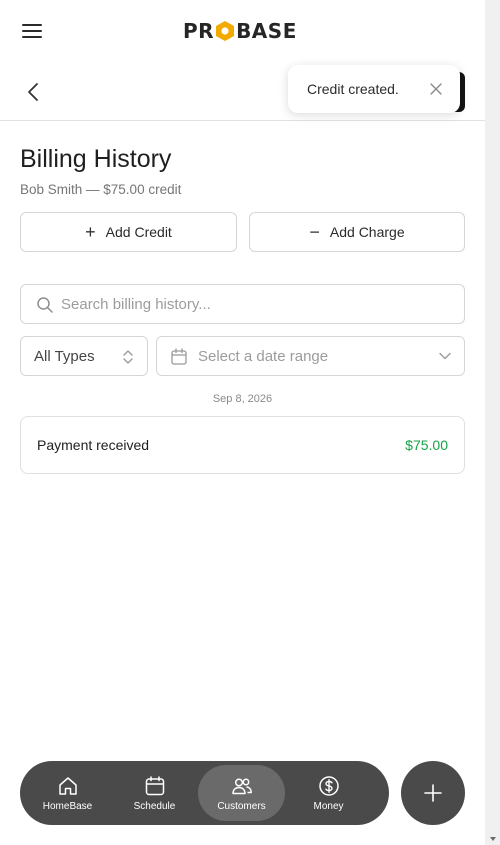 The width and height of the screenshot is (500, 845). I want to click on logo-hex-icon, so click(225, 31).